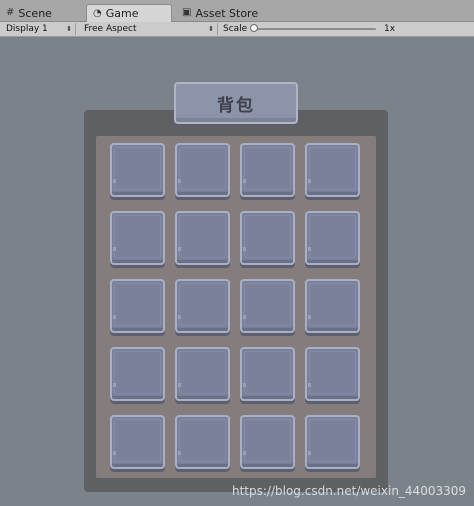  I want to click on pacman-icon: ◔, so click(97, 13).